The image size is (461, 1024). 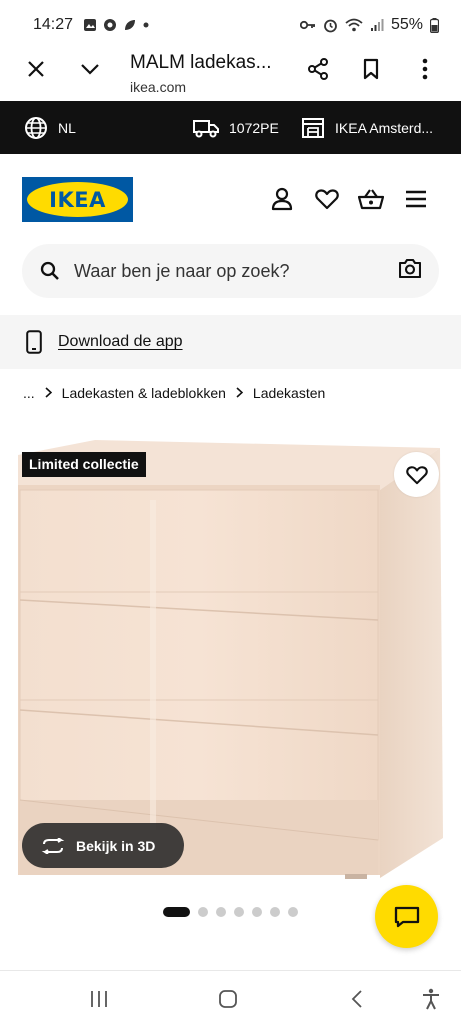 I want to click on share-button, so click(x=318, y=69).